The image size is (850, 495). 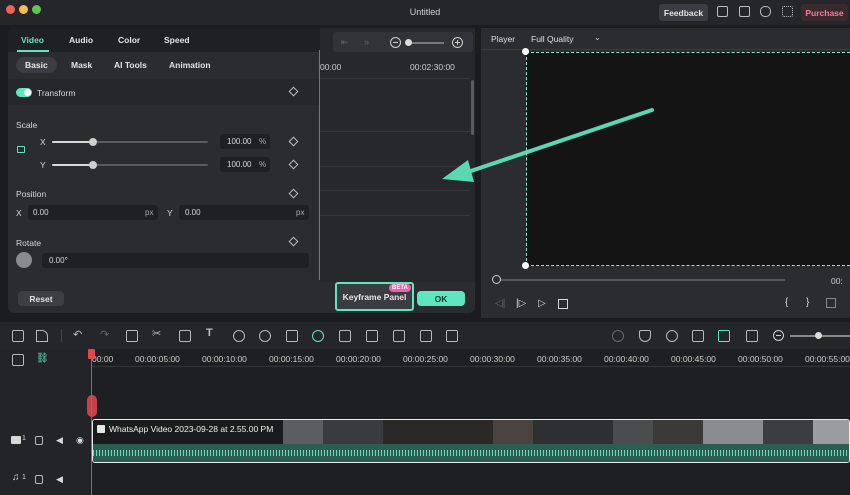 What do you see at coordinates (175, 260) in the screenshot?
I see `rotate-field: 0.00°` at bounding box center [175, 260].